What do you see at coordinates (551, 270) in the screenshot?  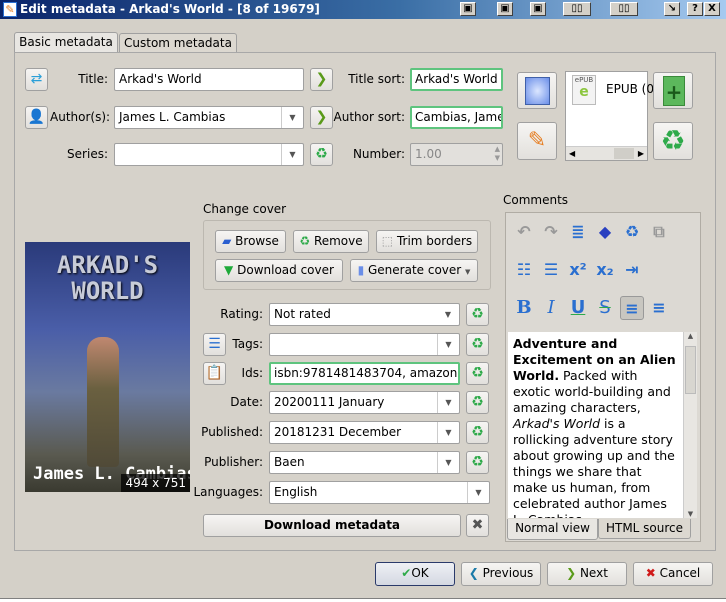 I see `unordered-list-icon: ☰` at bounding box center [551, 270].